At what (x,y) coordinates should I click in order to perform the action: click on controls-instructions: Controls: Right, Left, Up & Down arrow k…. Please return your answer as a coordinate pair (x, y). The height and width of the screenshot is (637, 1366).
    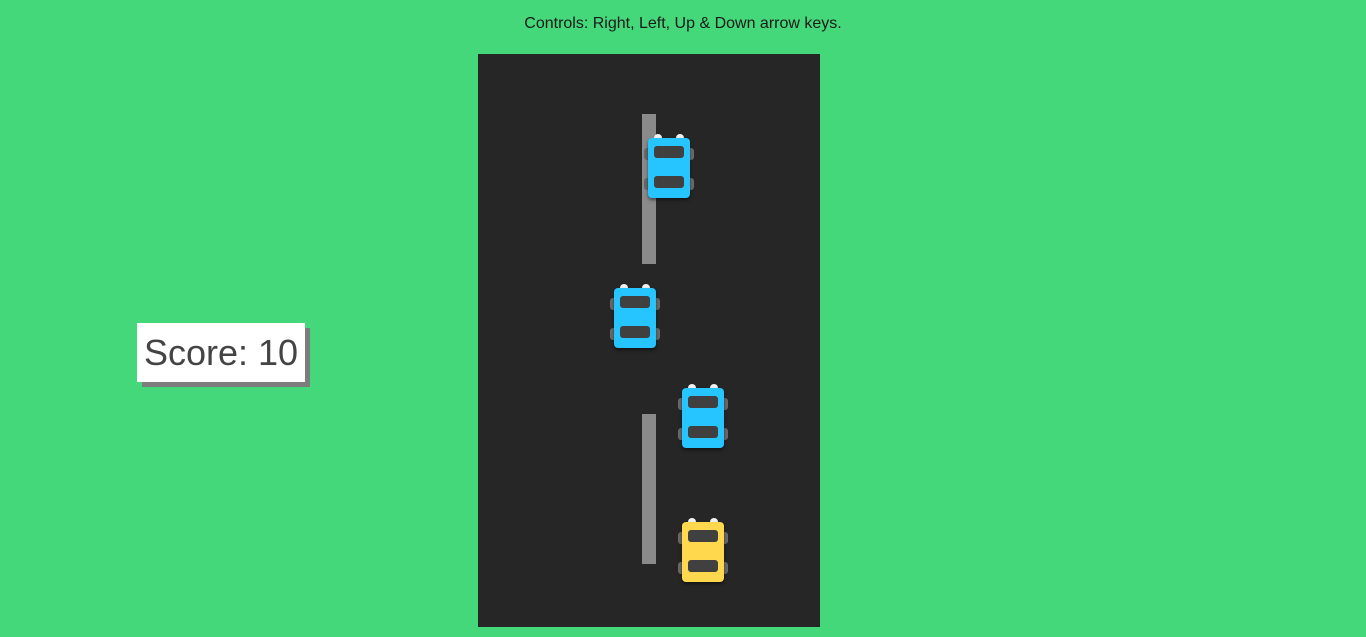
    Looking at the image, I should click on (683, 23).